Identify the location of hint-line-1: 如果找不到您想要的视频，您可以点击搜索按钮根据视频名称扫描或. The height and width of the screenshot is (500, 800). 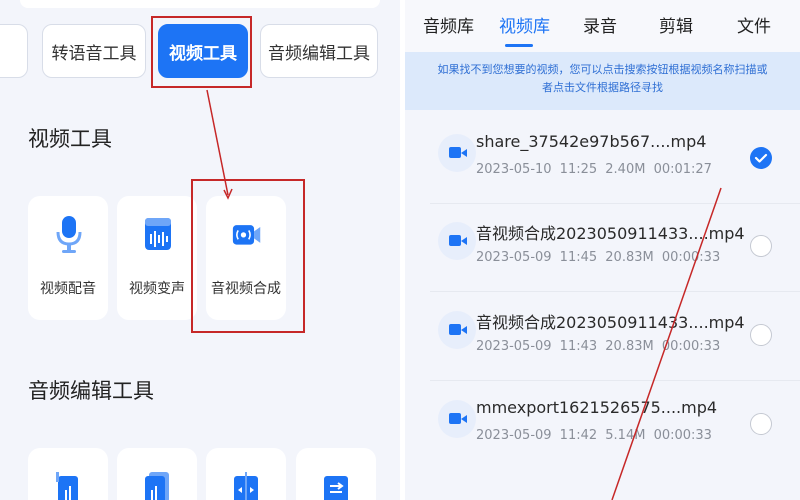
(602, 69).